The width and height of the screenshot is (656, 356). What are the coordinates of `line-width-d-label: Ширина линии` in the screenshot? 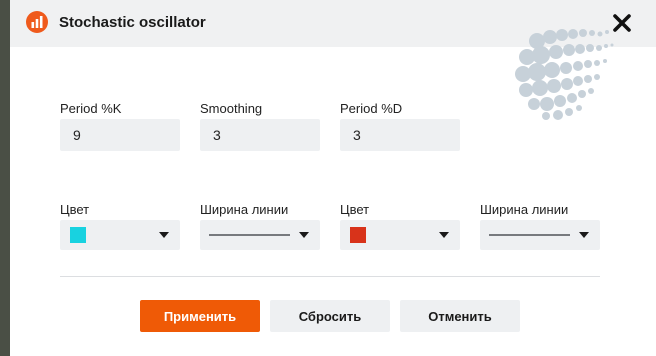 It's located at (524, 209).